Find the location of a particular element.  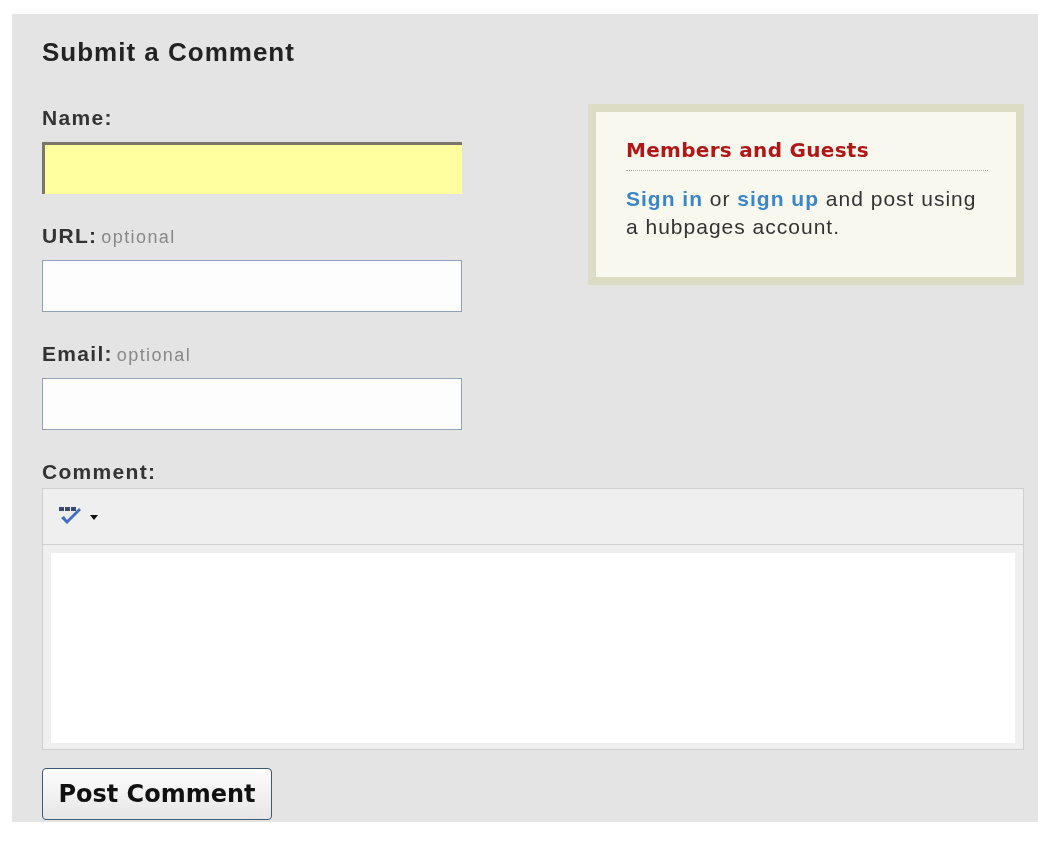

form-title: Submit a Comment is located at coordinates (169, 52).